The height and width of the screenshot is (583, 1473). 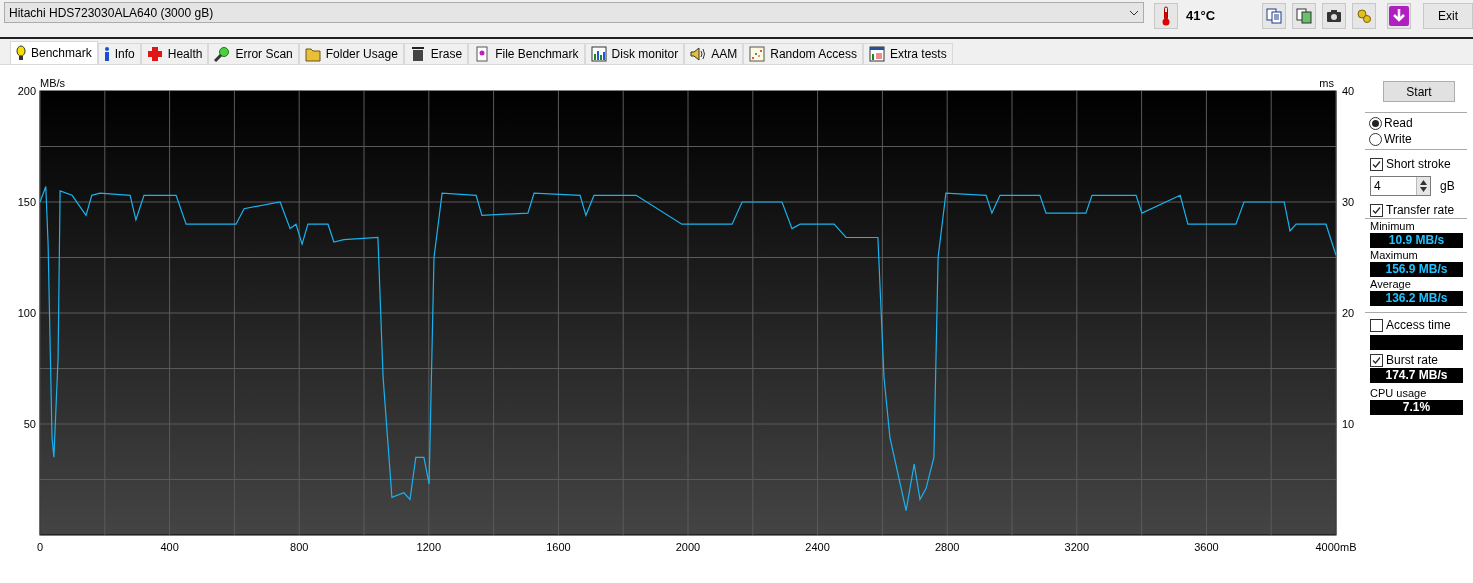 I want to click on stat-label: Maximum, so click(x=1394, y=255).